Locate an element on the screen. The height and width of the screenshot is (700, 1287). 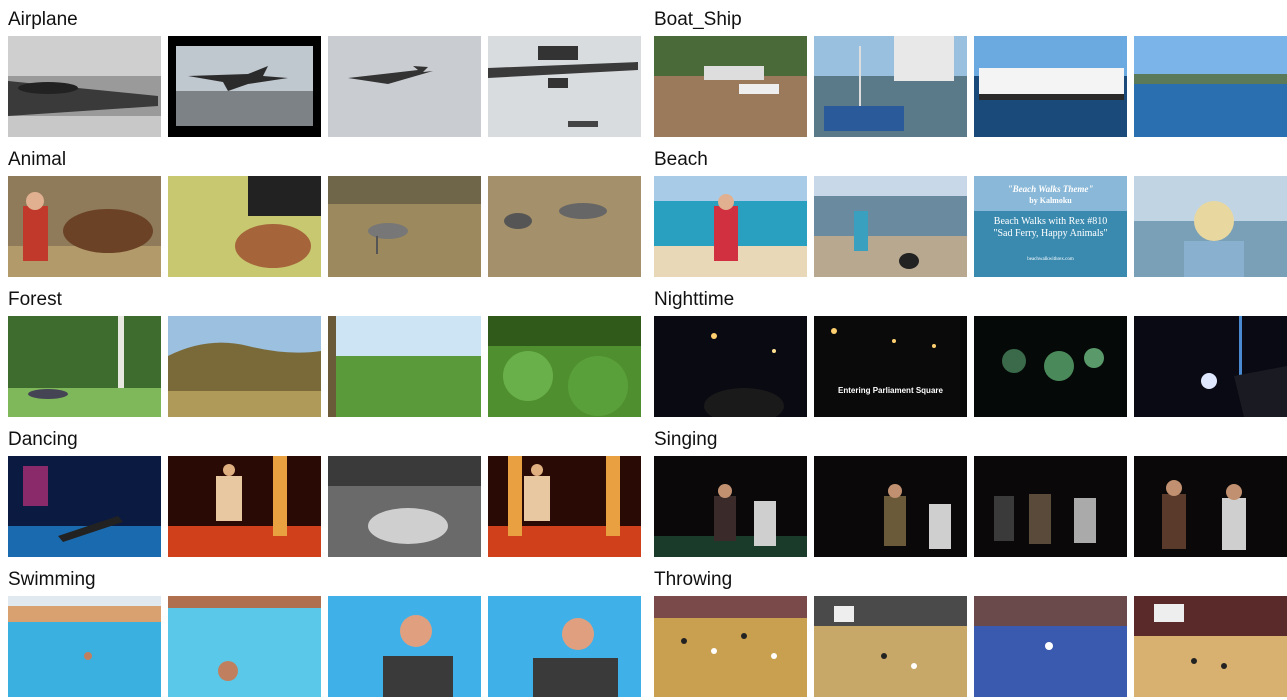
frame-caption: Entering Parliament Square is located at coordinates (890, 390).